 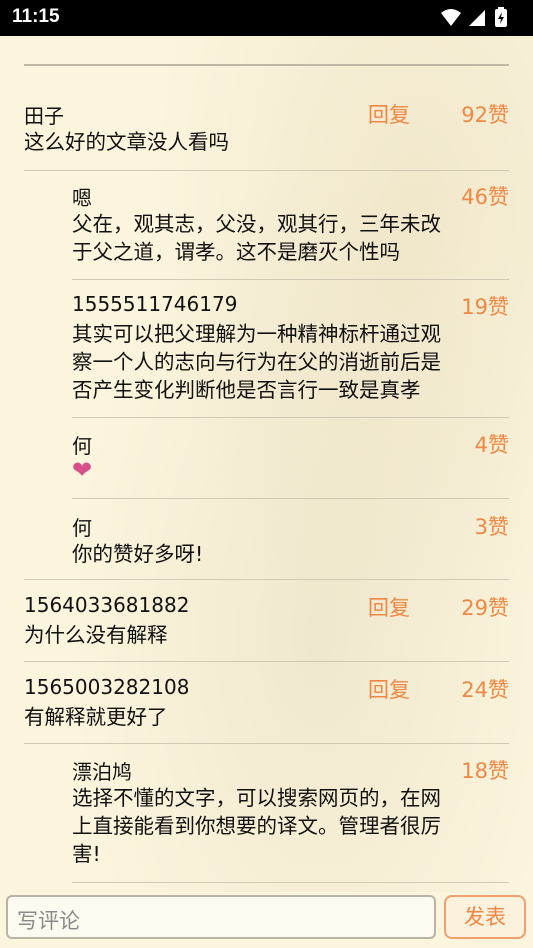 I want to click on like-count: 18赞, so click(x=485, y=770).